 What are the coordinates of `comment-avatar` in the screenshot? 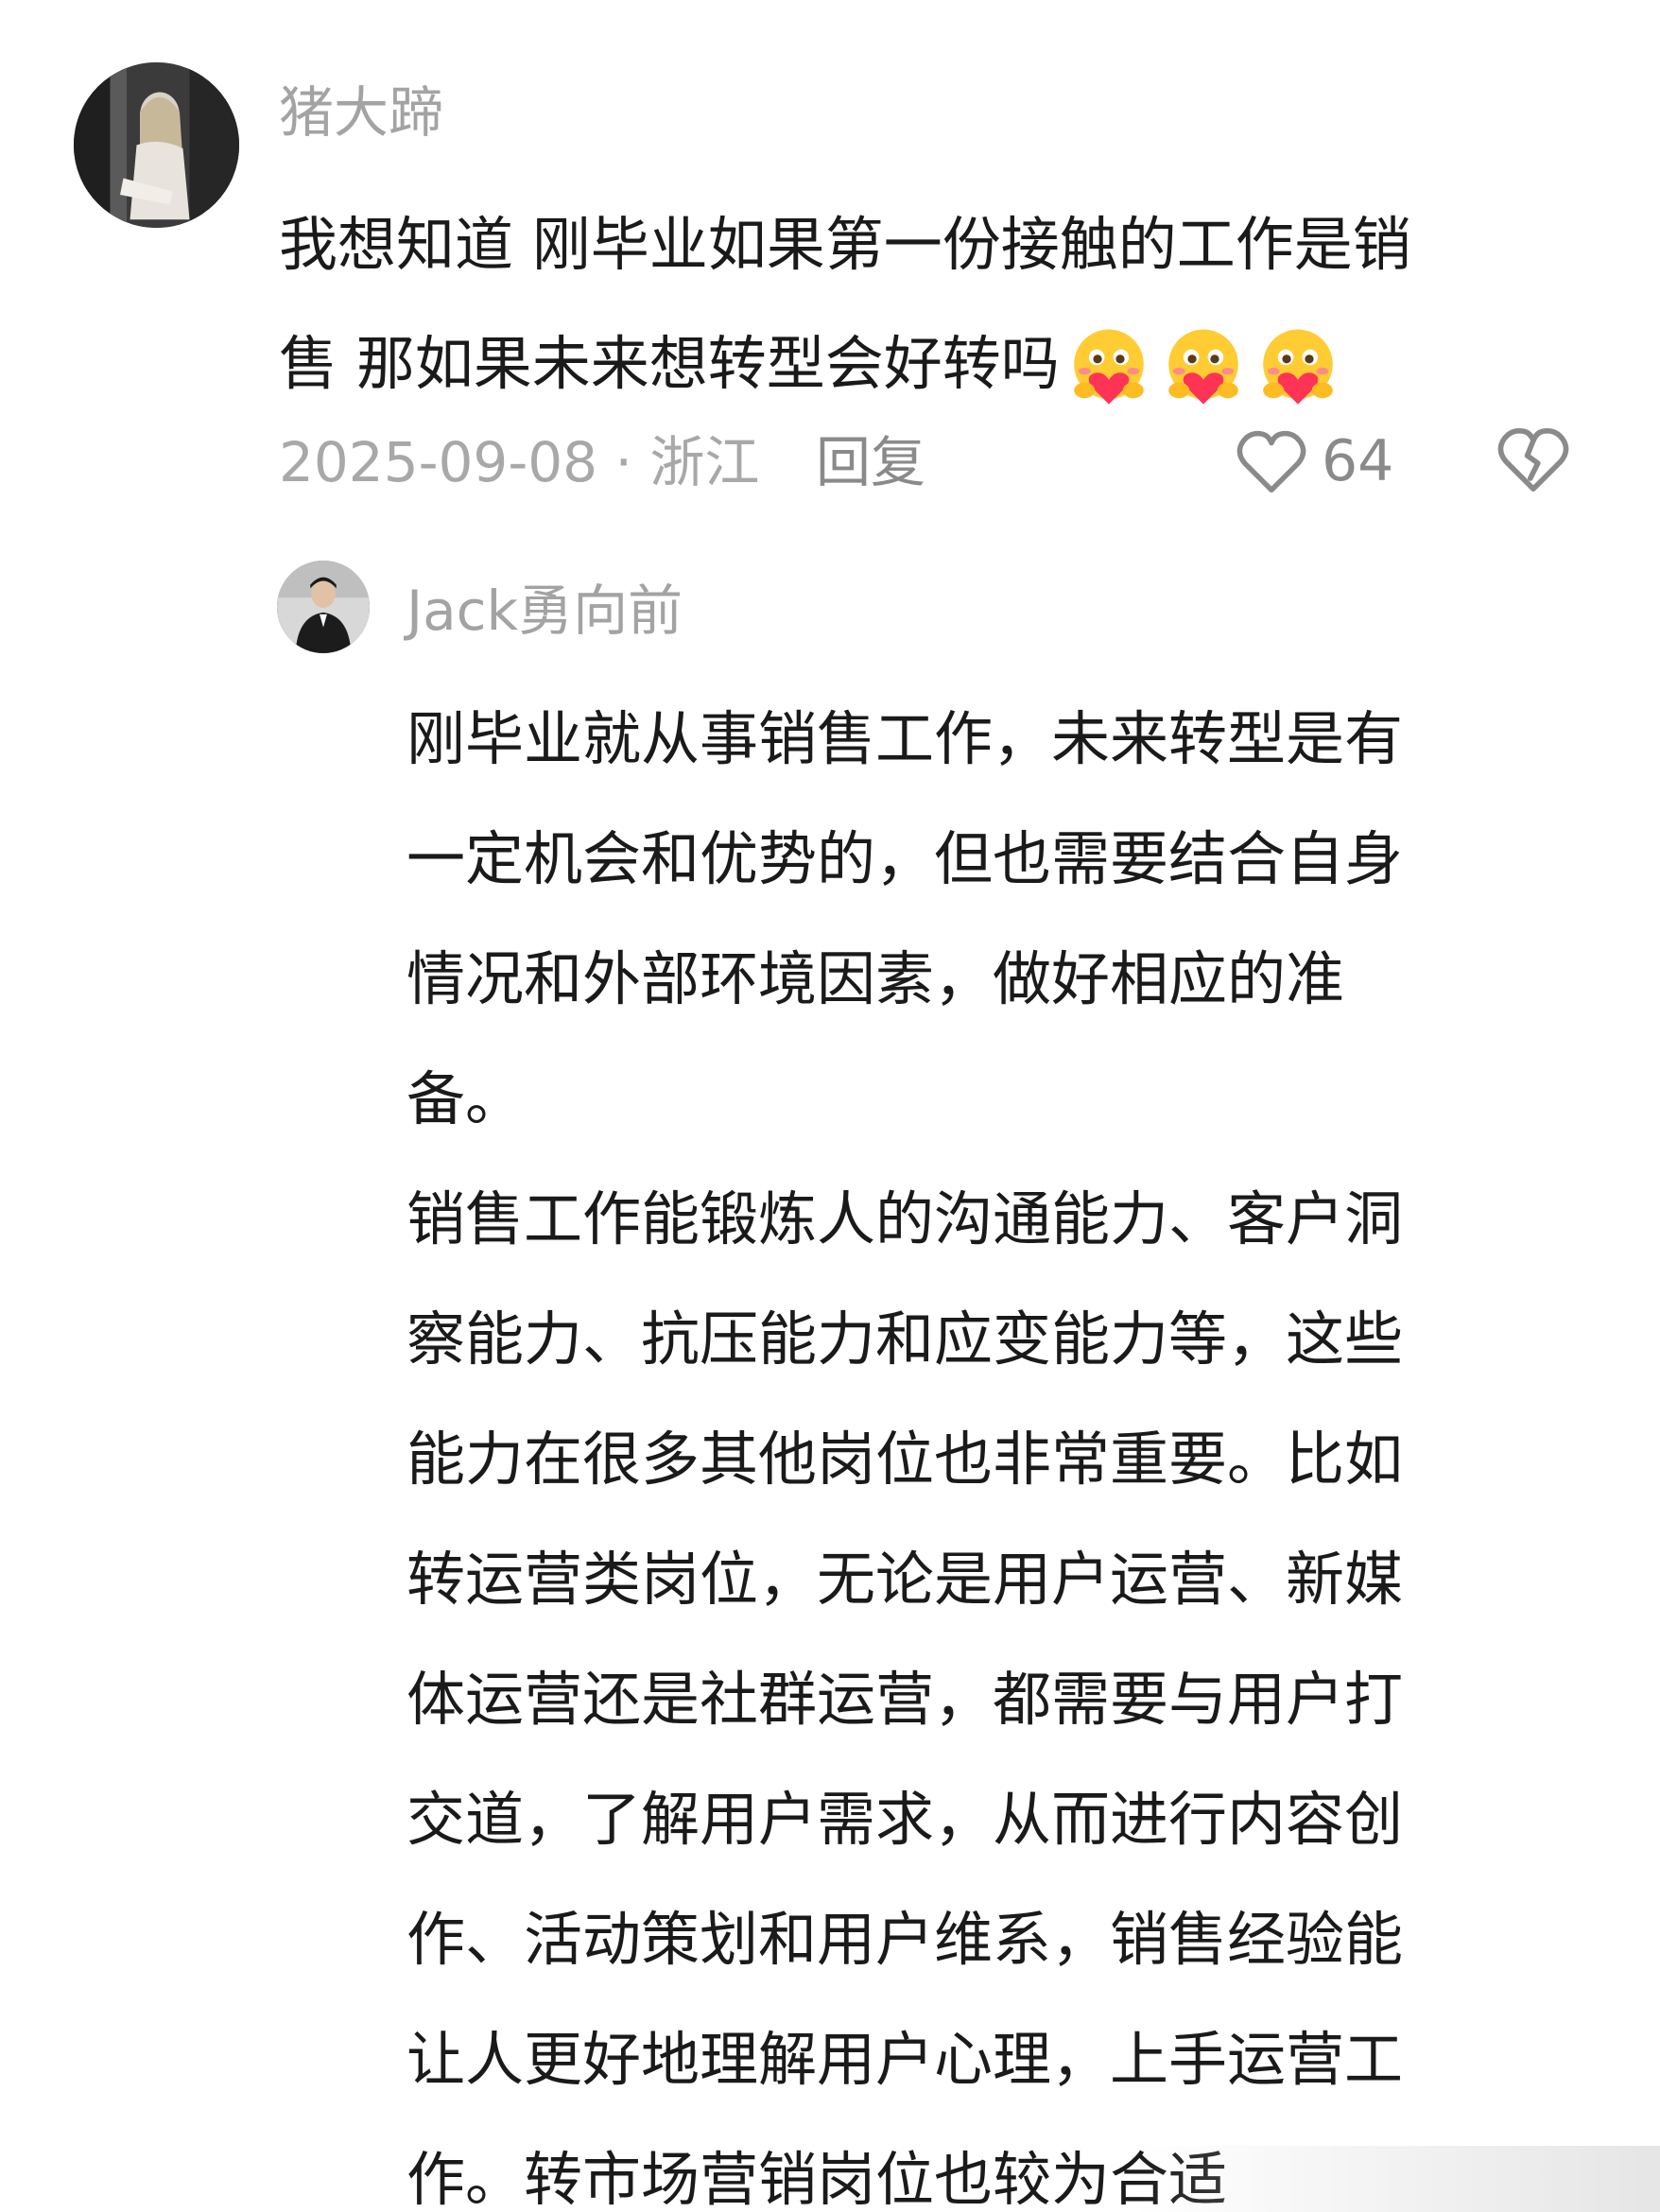 It's located at (156, 145).